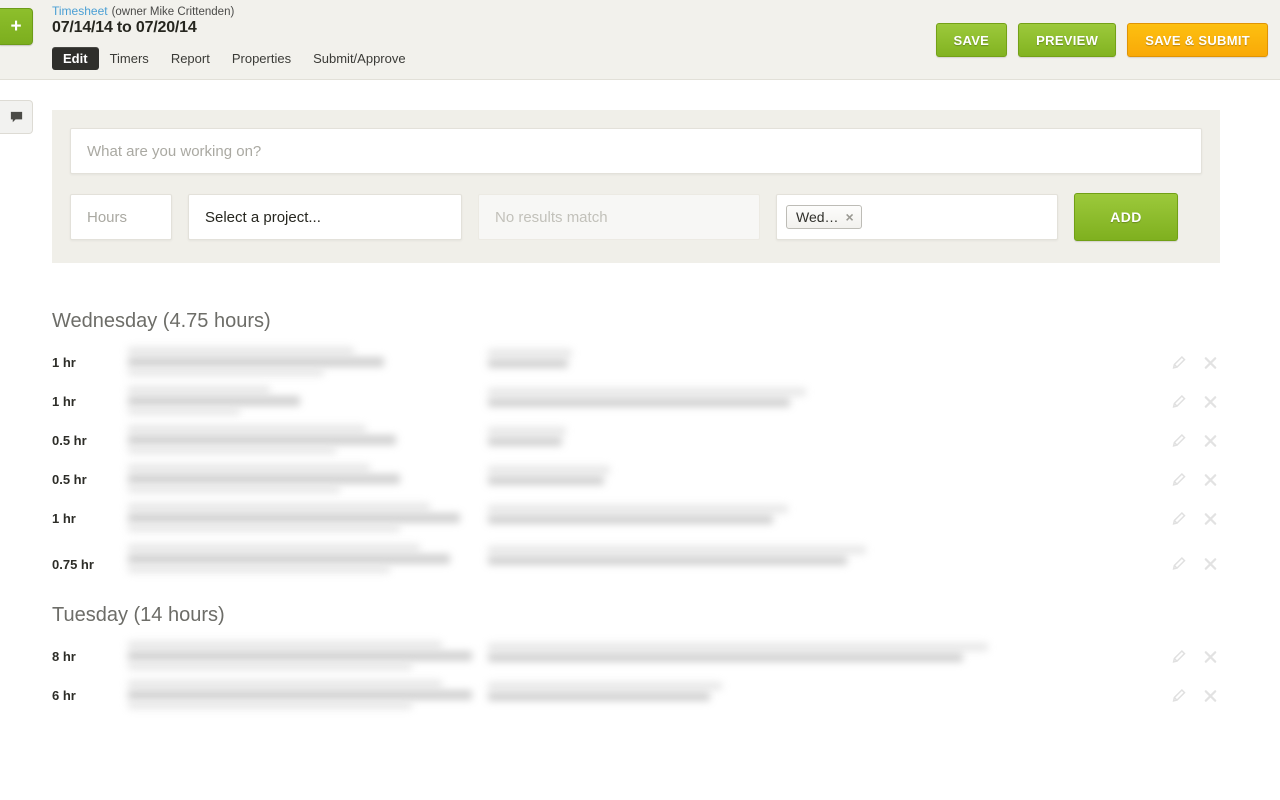  I want to click on breadcrumb-owner: (owner Mike Crittenden), so click(173, 12).